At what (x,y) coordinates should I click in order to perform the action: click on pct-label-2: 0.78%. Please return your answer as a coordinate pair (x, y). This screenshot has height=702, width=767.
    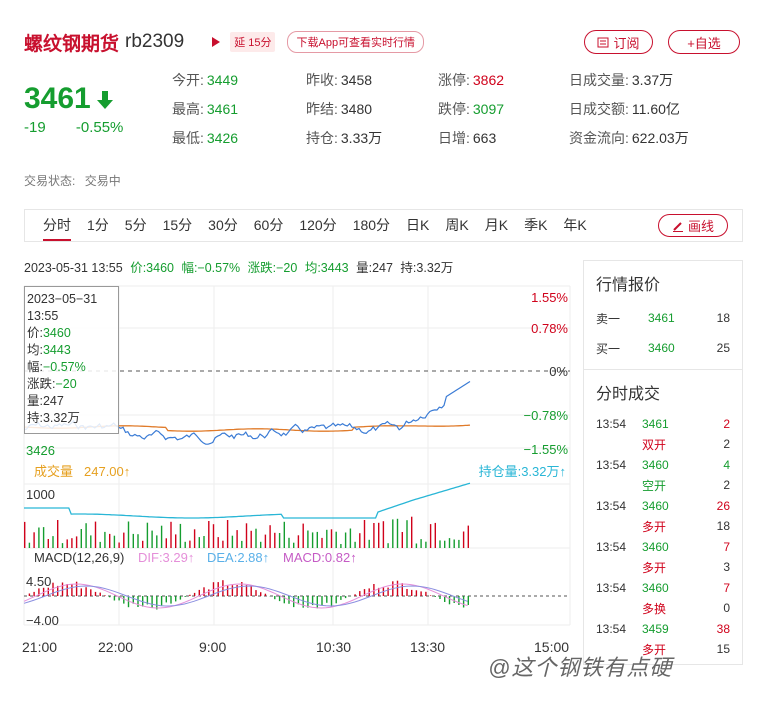
    Looking at the image, I should click on (549, 328).